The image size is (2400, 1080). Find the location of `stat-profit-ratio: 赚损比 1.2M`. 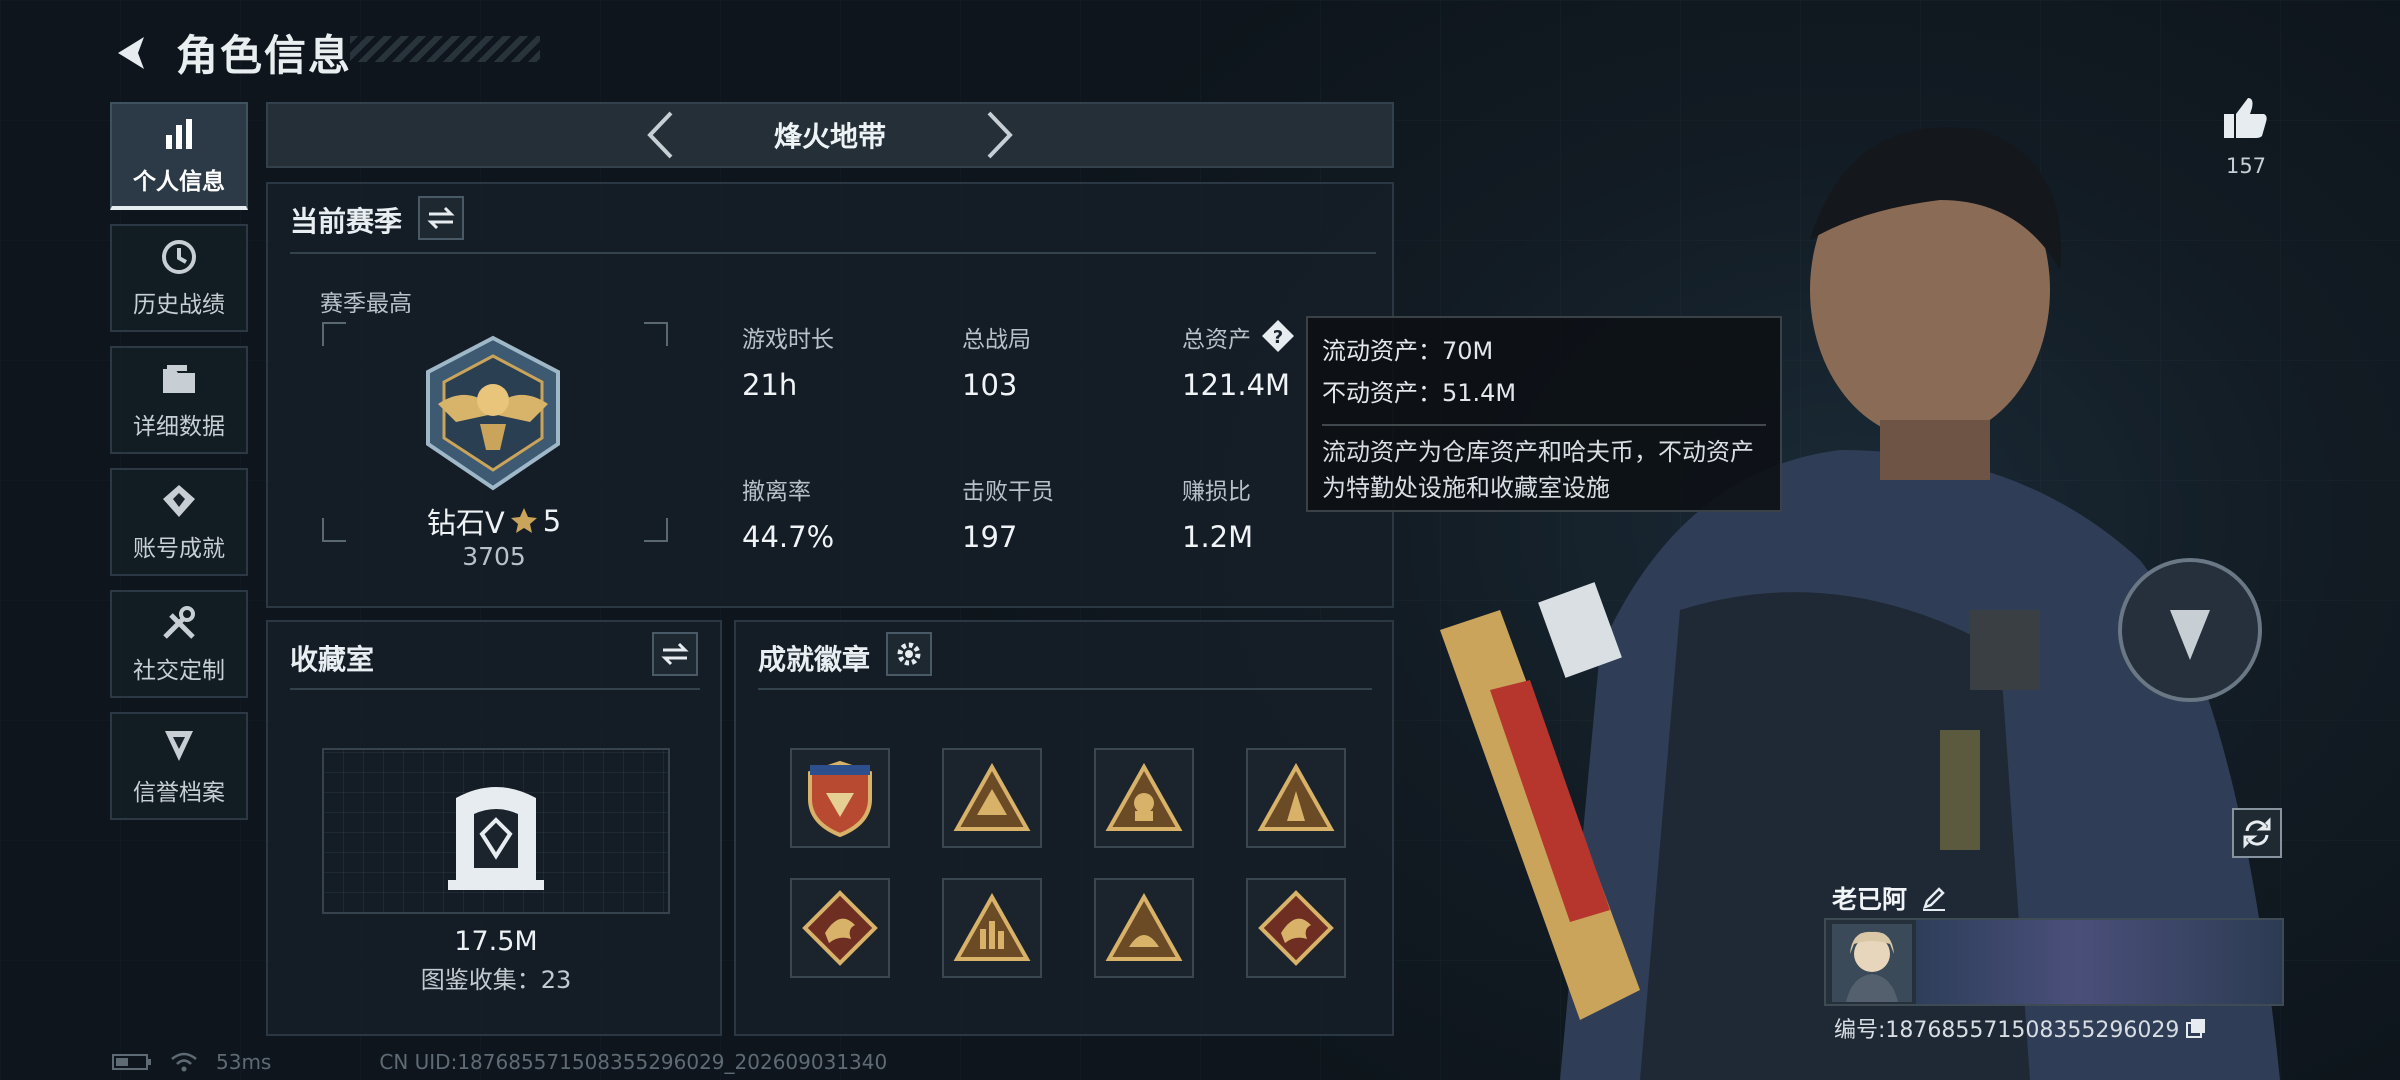

stat-profit-ratio: 赚损比 1.2M is located at coordinates (1217, 513).